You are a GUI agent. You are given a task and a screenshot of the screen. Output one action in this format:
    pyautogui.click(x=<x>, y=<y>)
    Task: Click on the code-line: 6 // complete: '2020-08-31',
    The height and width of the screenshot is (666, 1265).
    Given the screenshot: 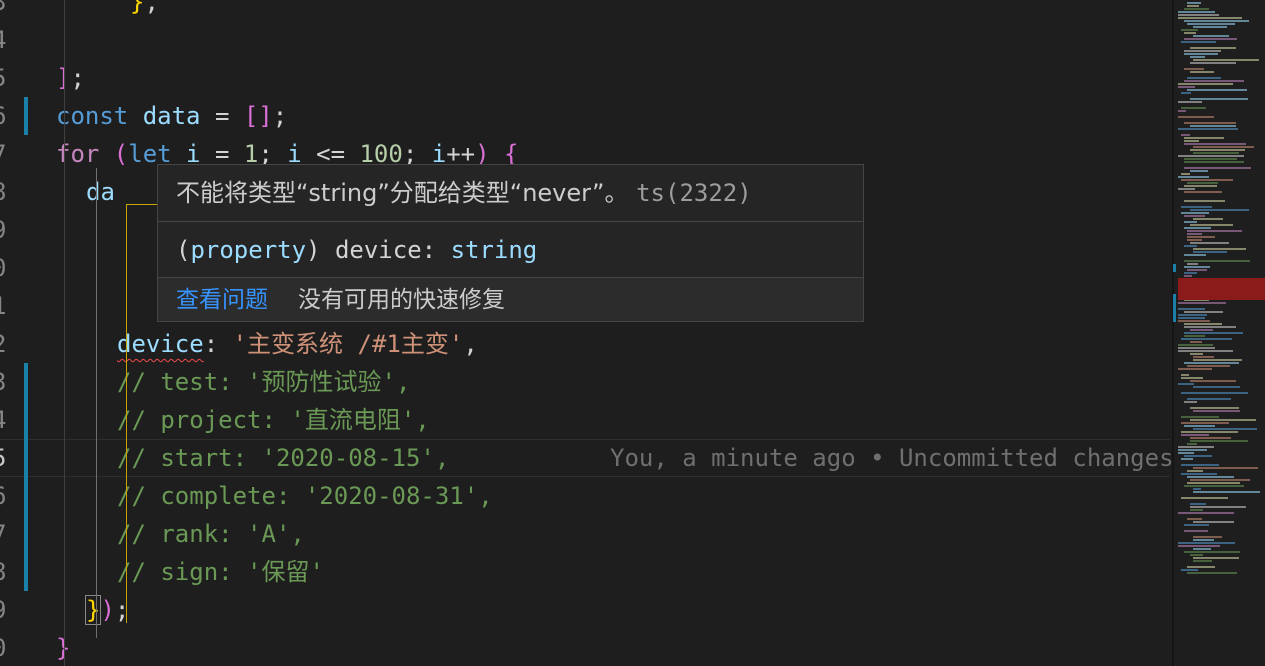 What is the action you would take?
    pyautogui.click(x=585, y=496)
    